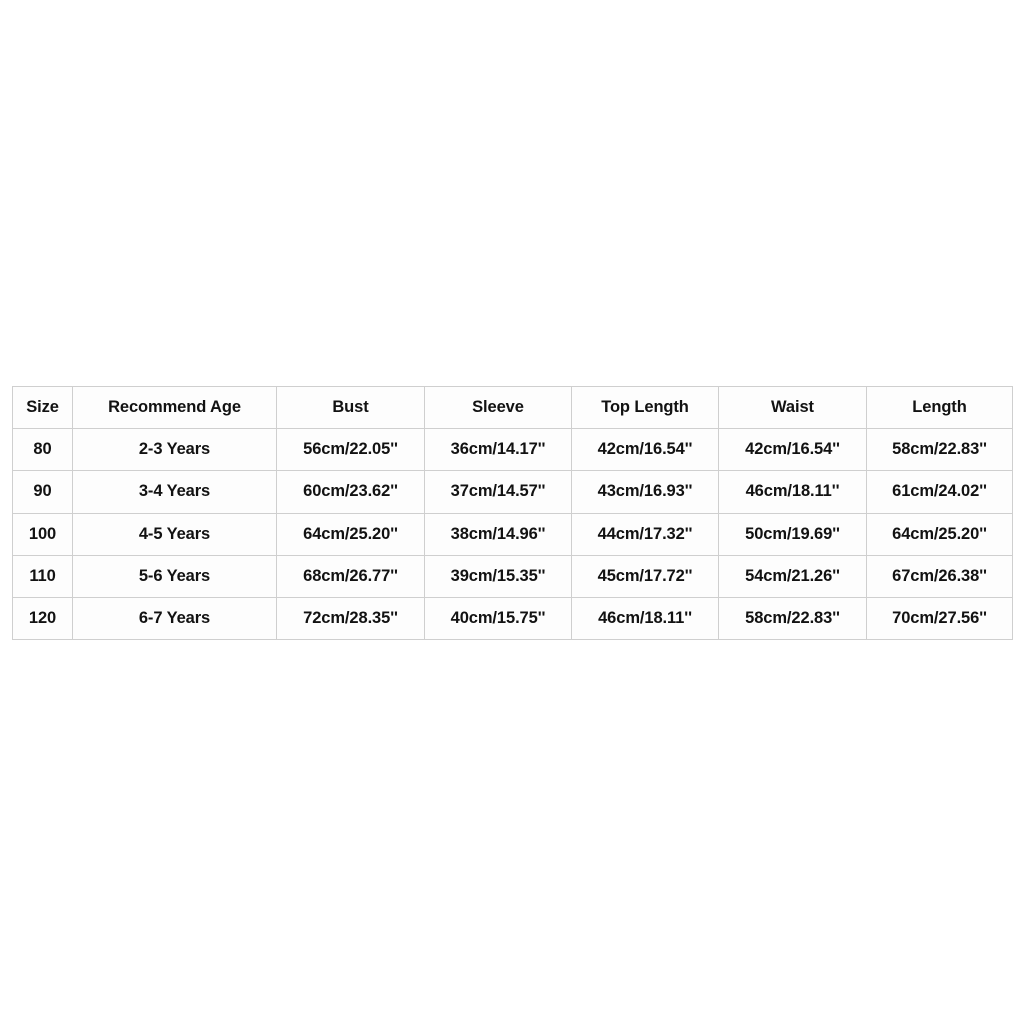 The image size is (1024, 1024). Describe the element at coordinates (939, 449) in the screenshot. I see `cell-length: 58cm/22.83''` at that location.